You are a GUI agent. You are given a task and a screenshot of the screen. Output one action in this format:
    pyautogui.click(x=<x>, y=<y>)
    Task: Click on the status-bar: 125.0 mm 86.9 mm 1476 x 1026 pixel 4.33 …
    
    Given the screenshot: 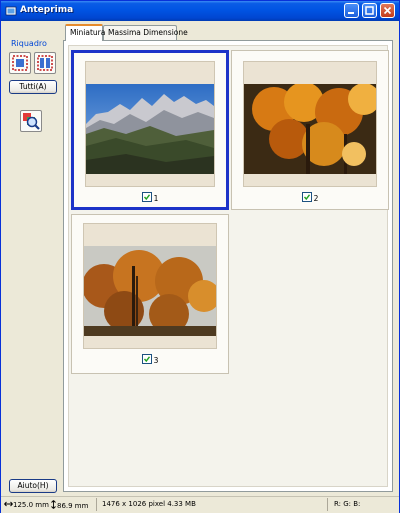 What is the action you would take?
    pyautogui.click(x=200, y=504)
    